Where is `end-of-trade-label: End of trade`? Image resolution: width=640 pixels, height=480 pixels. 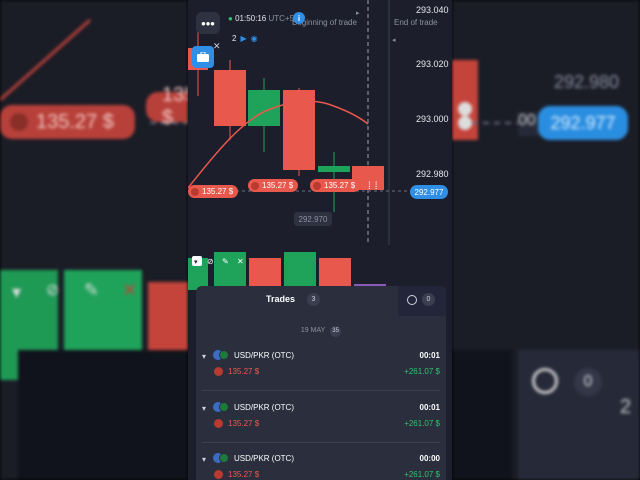 end-of-trade-label: End of trade is located at coordinates (416, 22).